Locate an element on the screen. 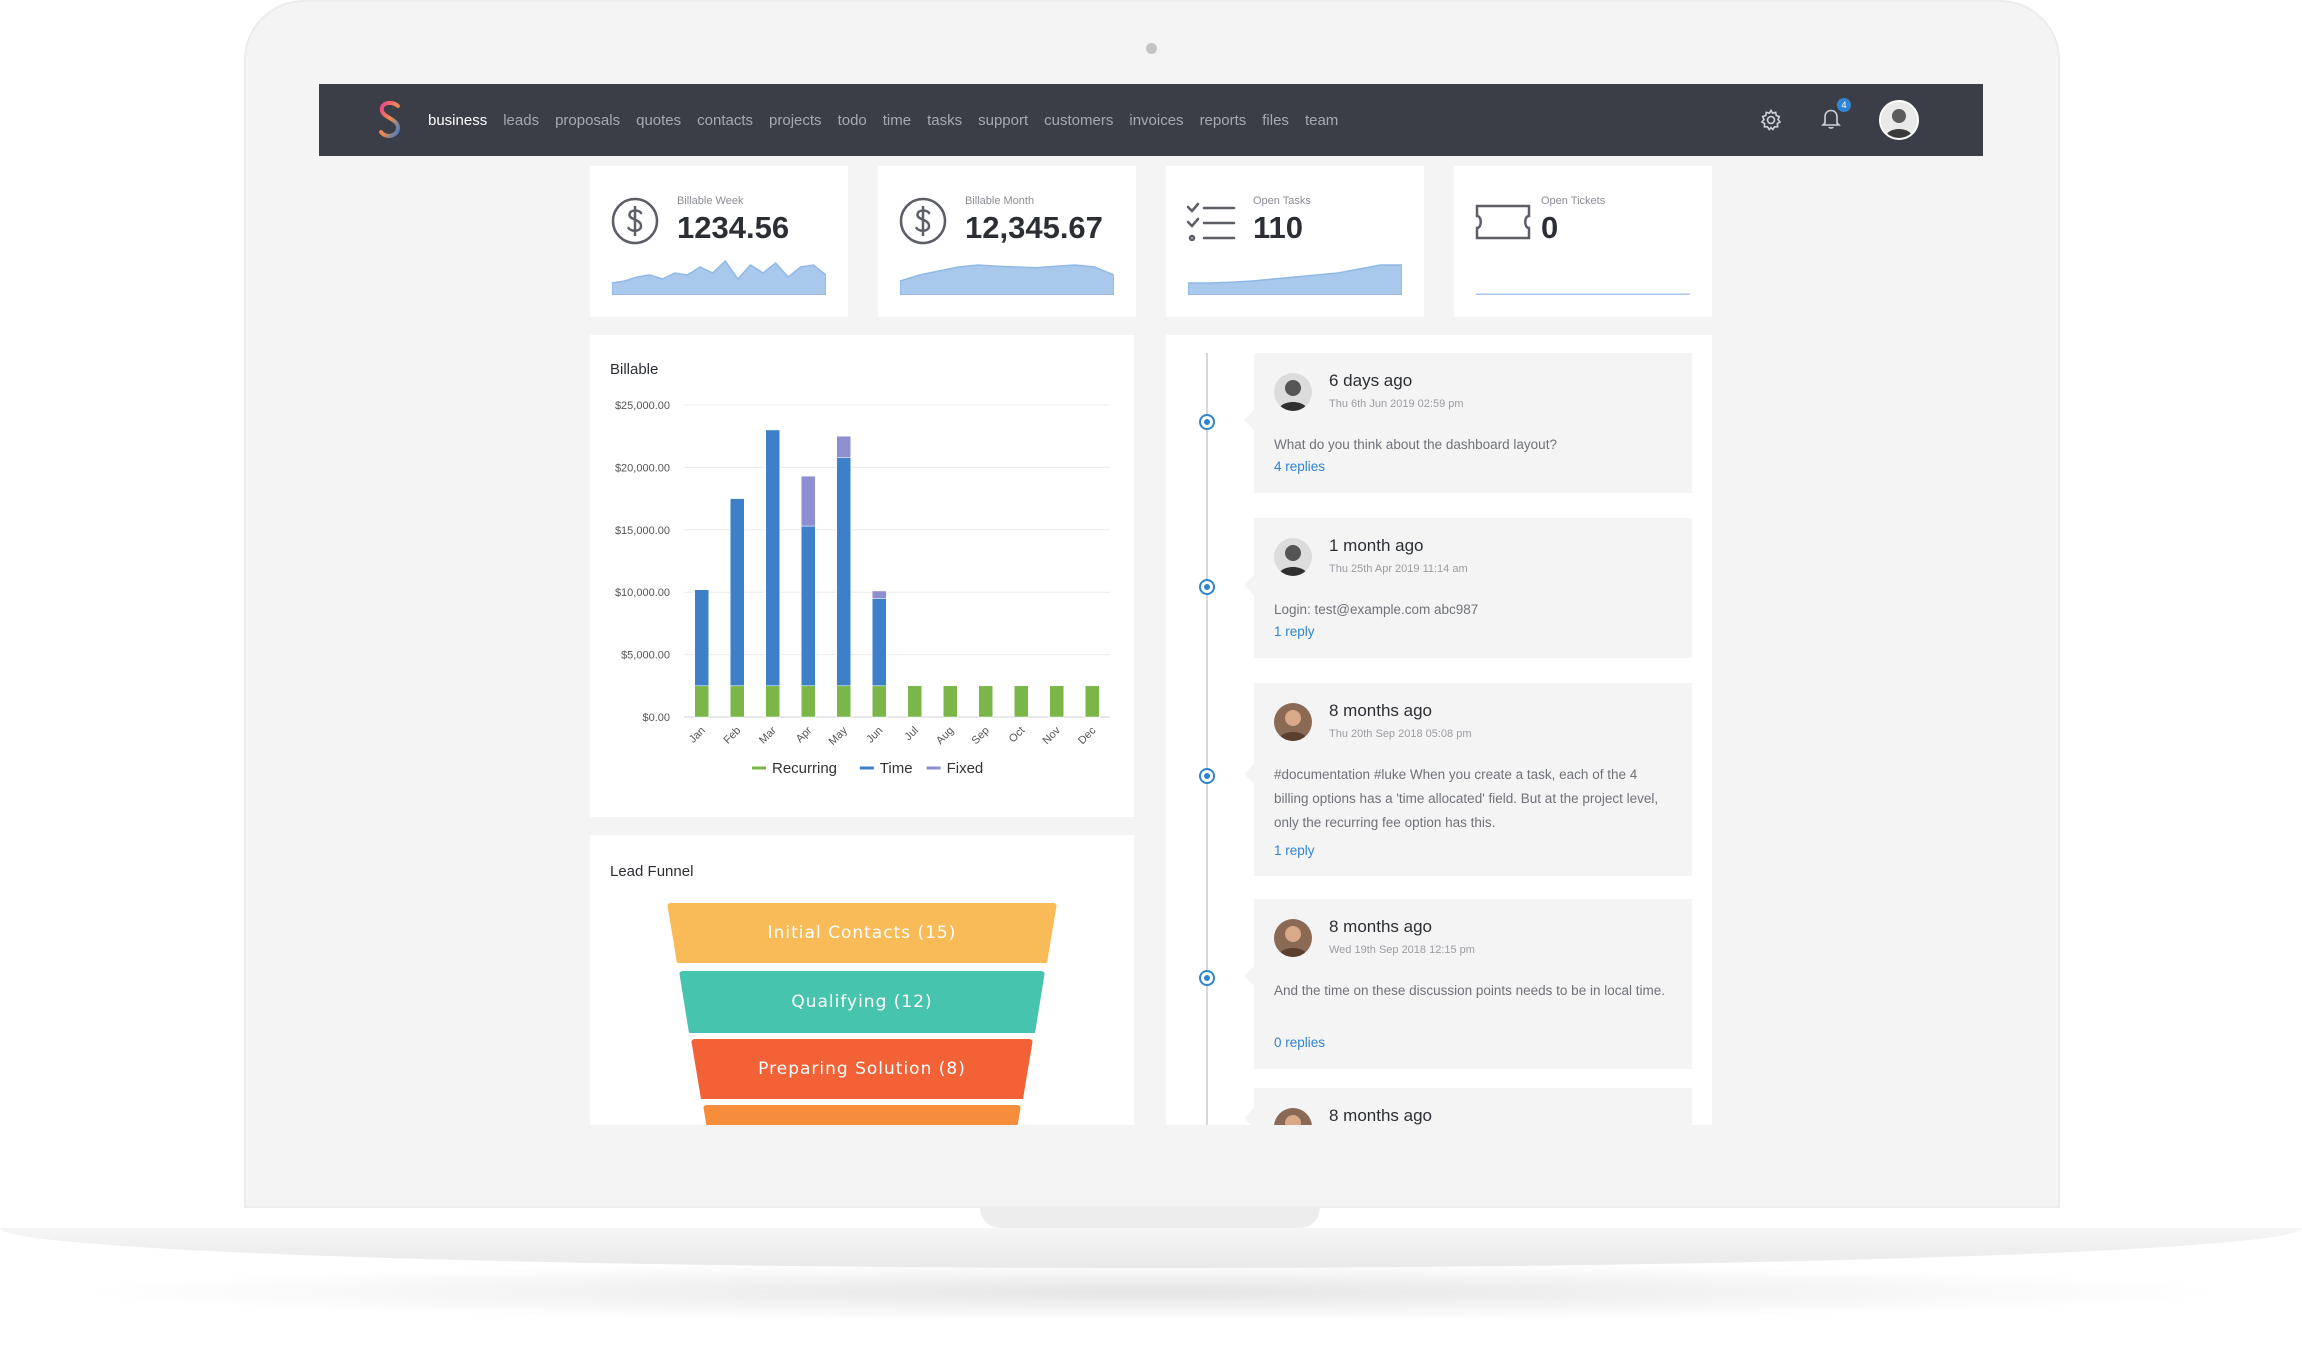 This screenshot has width=2302, height=1350. bar-recurring-nov is located at coordinates (1056, 701).